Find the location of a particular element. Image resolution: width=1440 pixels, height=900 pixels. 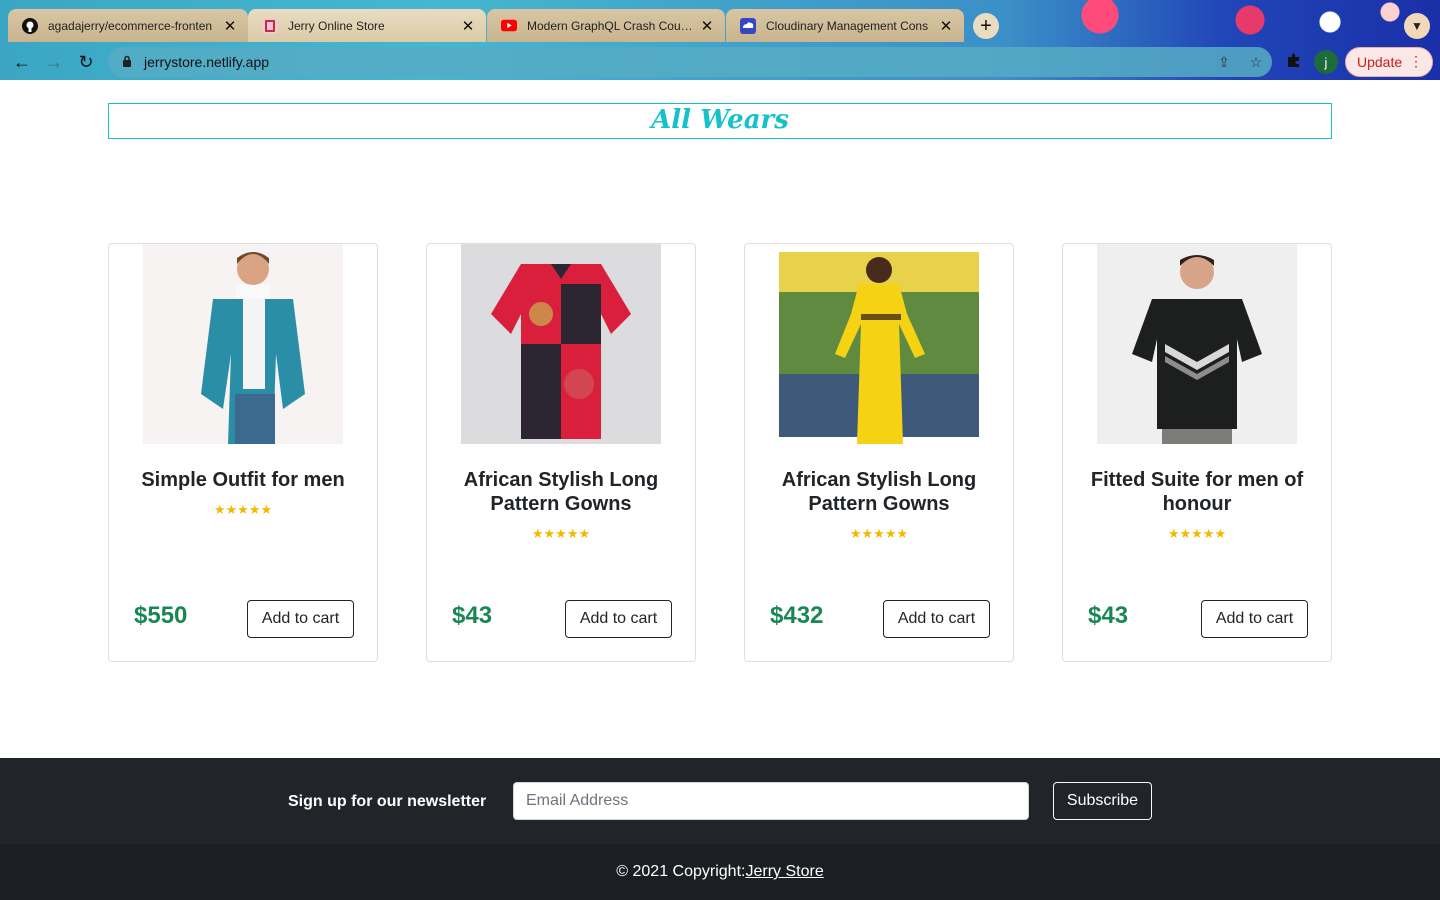

jerry-store-link: Jerry Store is located at coordinates (784, 871).